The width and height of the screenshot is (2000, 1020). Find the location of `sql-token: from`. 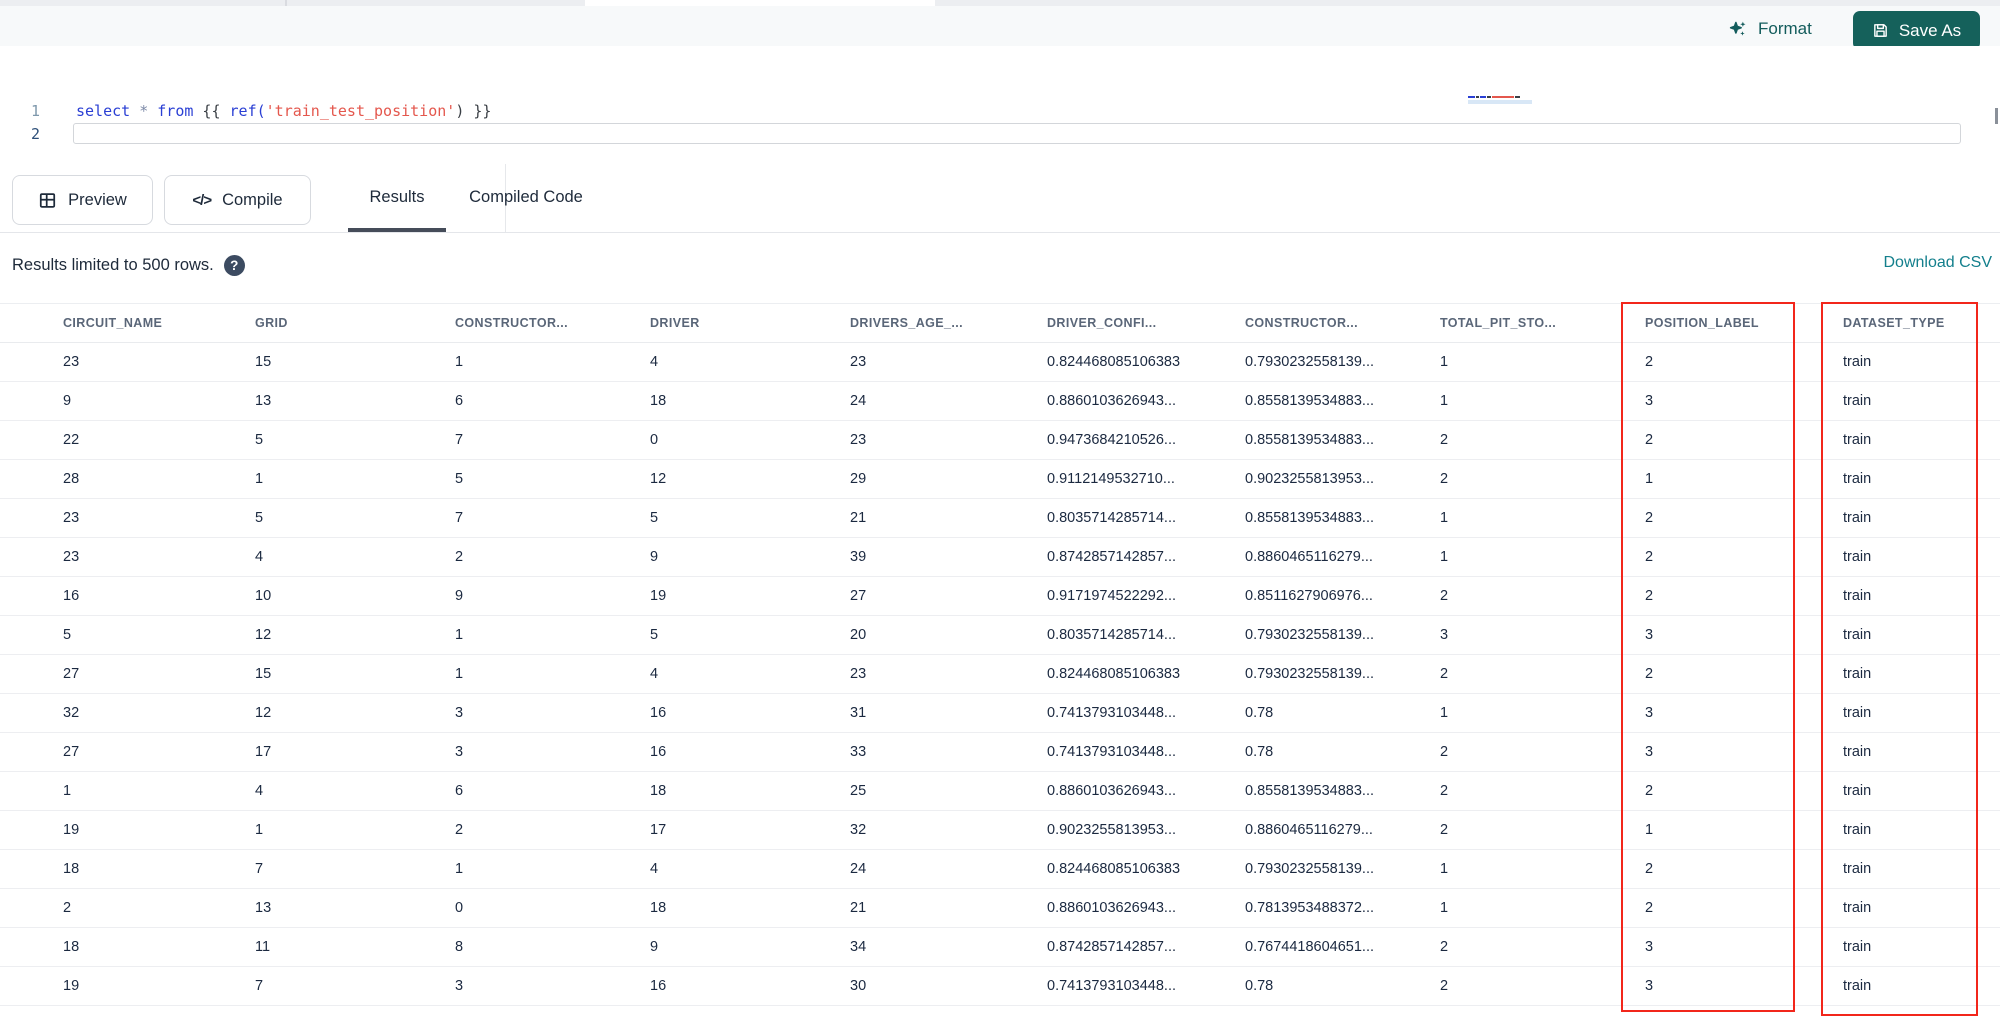

sql-token: from is located at coordinates (175, 111).